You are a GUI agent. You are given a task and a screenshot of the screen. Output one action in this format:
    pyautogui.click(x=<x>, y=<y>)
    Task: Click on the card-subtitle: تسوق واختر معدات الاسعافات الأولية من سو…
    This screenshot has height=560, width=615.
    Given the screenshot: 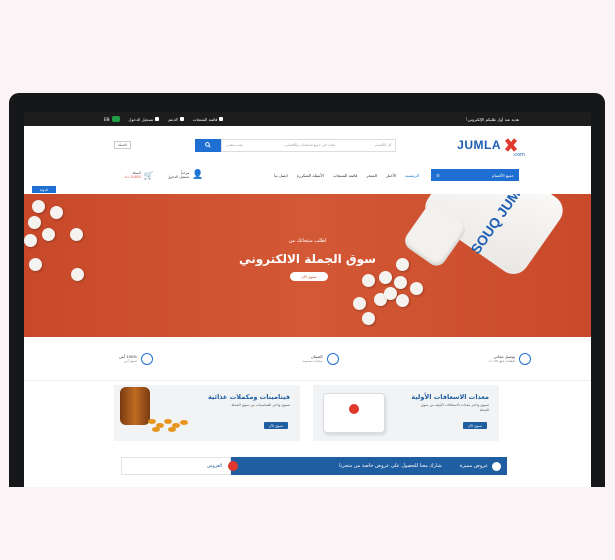 What is the action you would take?
    pyautogui.click(x=454, y=407)
    